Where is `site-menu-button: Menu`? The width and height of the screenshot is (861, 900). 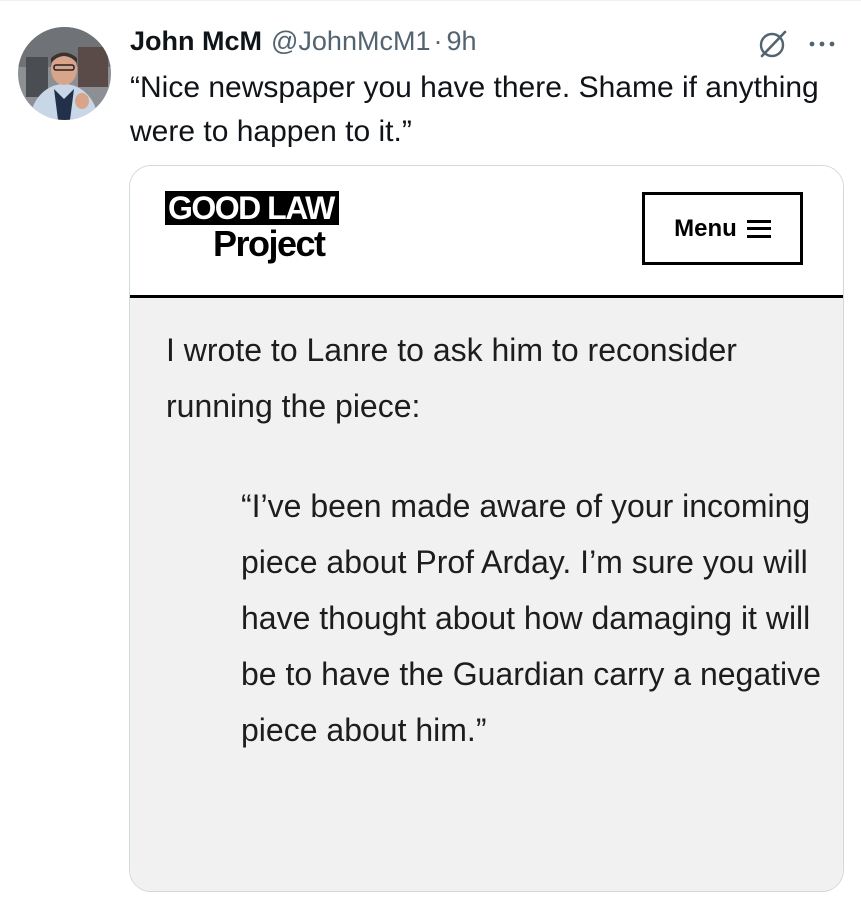
site-menu-button: Menu is located at coordinates (722, 228).